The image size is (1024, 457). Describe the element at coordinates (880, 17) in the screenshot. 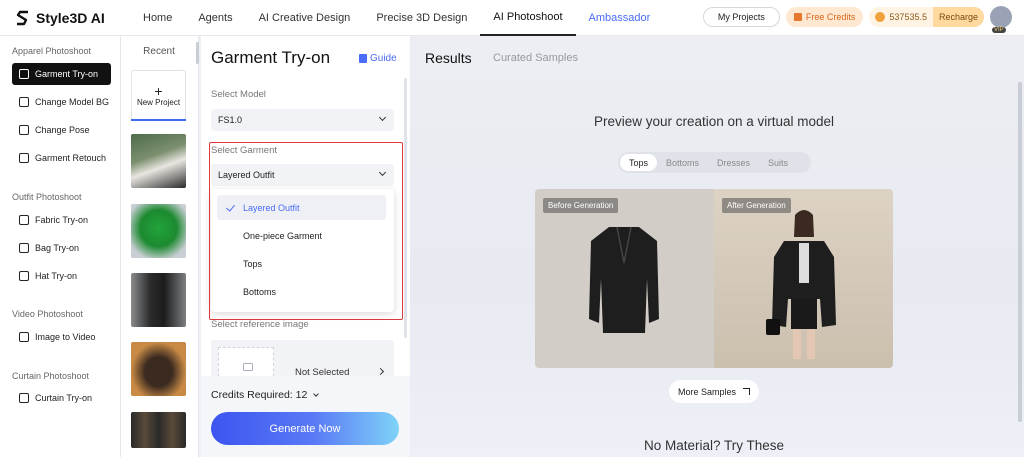

I see `coin-icon` at that location.